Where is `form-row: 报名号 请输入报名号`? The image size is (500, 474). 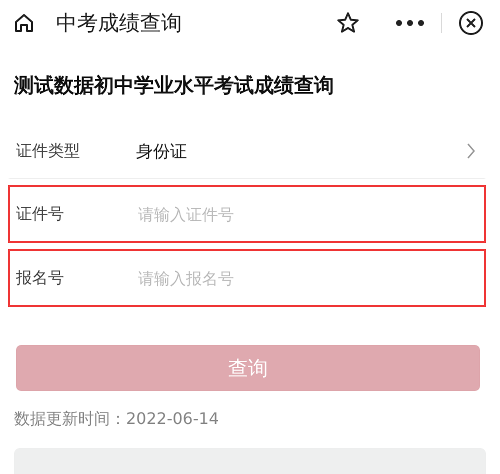 form-row: 报名号 请输入报名号 is located at coordinates (247, 278).